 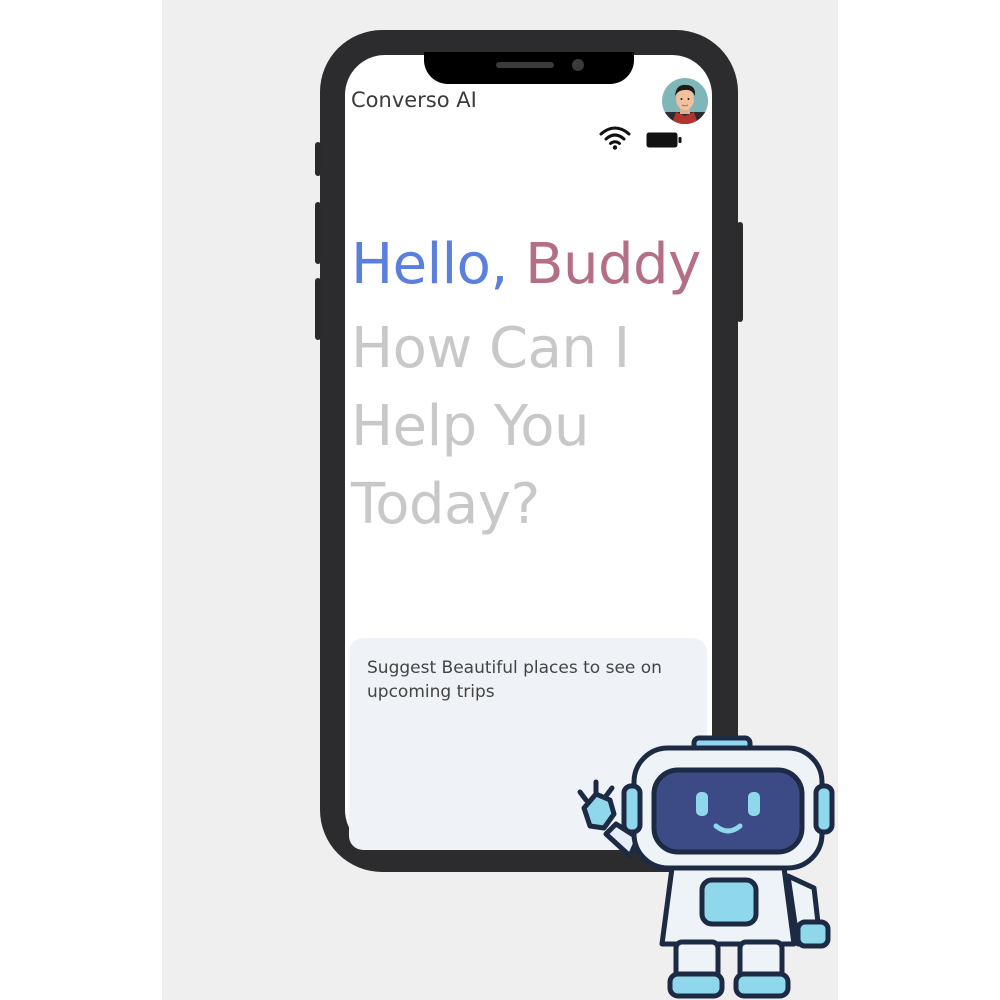 What do you see at coordinates (615, 138) in the screenshot?
I see `wifi-icon` at bounding box center [615, 138].